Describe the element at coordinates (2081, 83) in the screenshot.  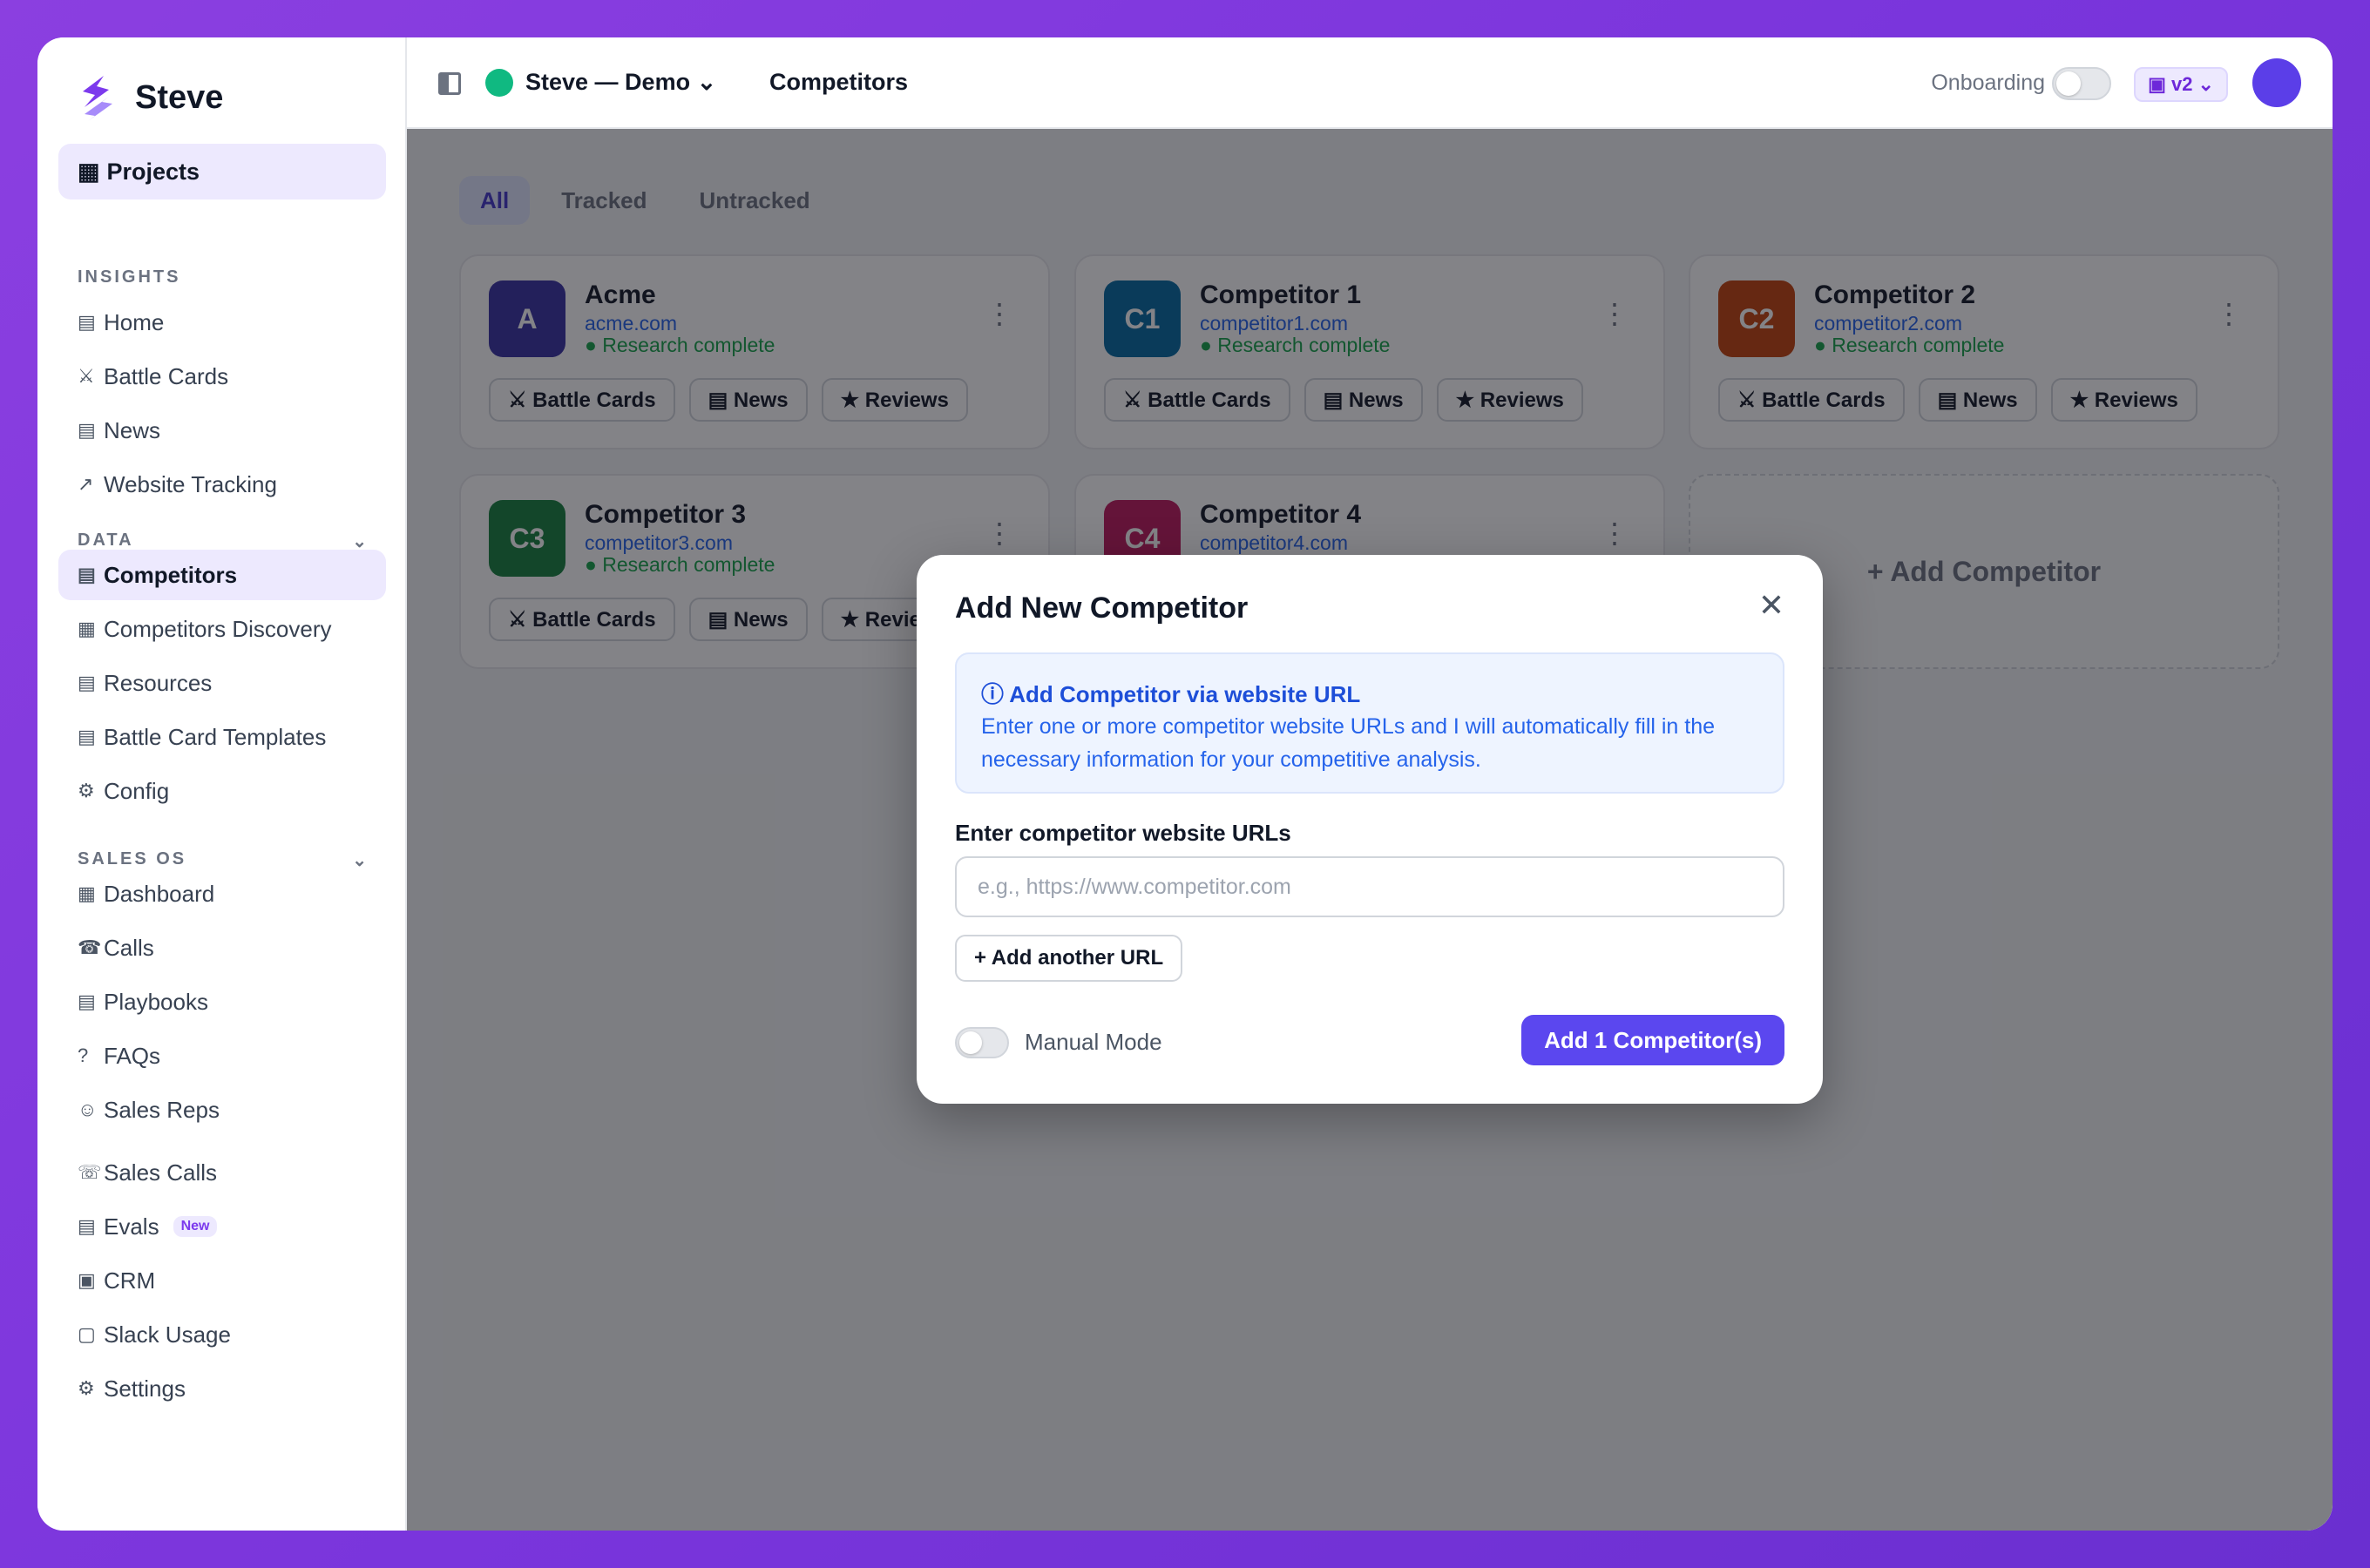
I see `onboarding-toggle` at that location.